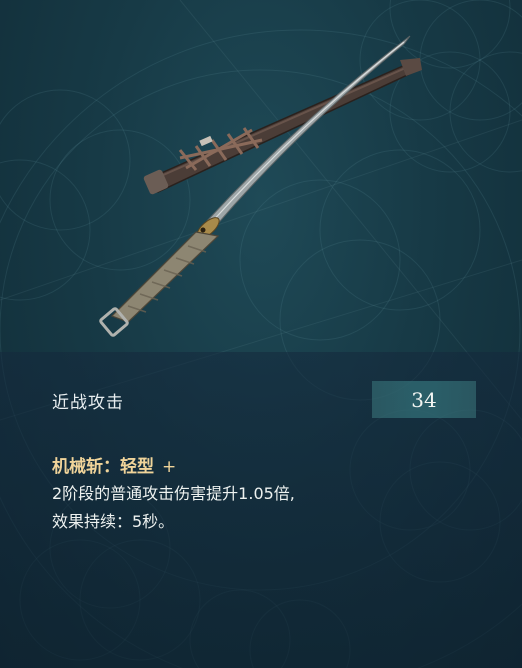  Describe the element at coordinates (282, 126) in the screenshot. I see `scabbard` at that location.